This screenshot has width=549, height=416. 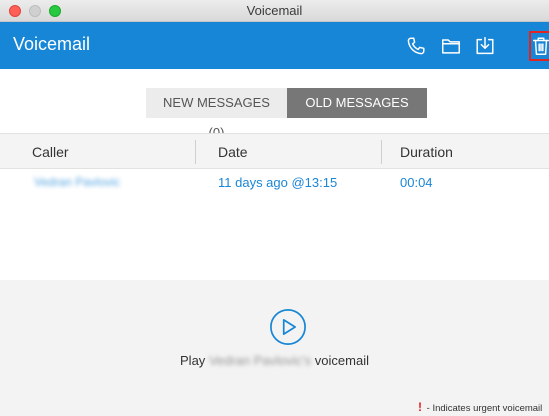 I want to click on urgent-legend-text: - Indicates urgent voicemail, so click(x=484, y=408).